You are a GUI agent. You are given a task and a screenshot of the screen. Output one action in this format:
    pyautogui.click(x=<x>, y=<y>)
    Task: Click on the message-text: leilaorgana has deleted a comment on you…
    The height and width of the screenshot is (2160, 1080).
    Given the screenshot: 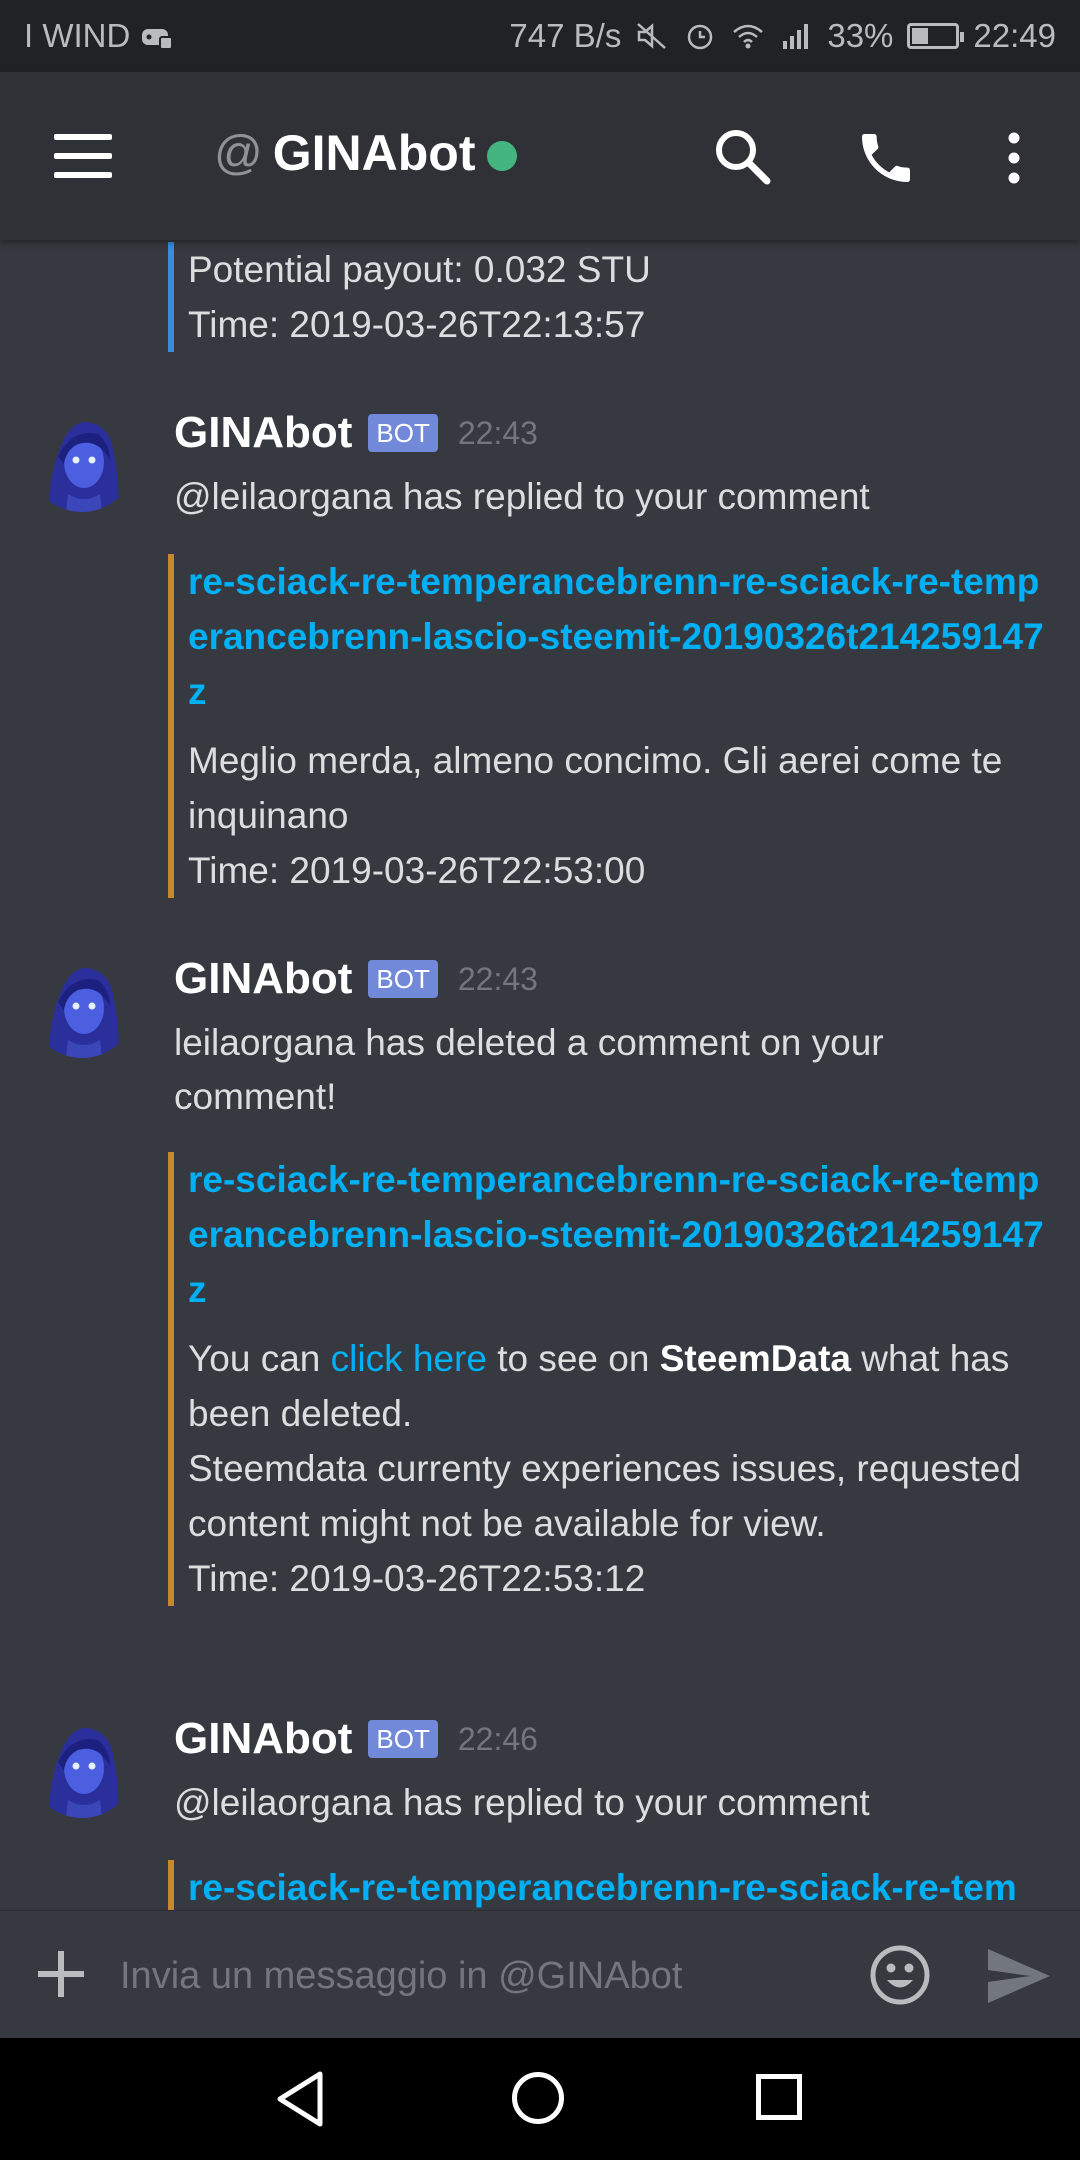 What is the action you would take?
    pyautogui.click(x=529, y=1069)
    